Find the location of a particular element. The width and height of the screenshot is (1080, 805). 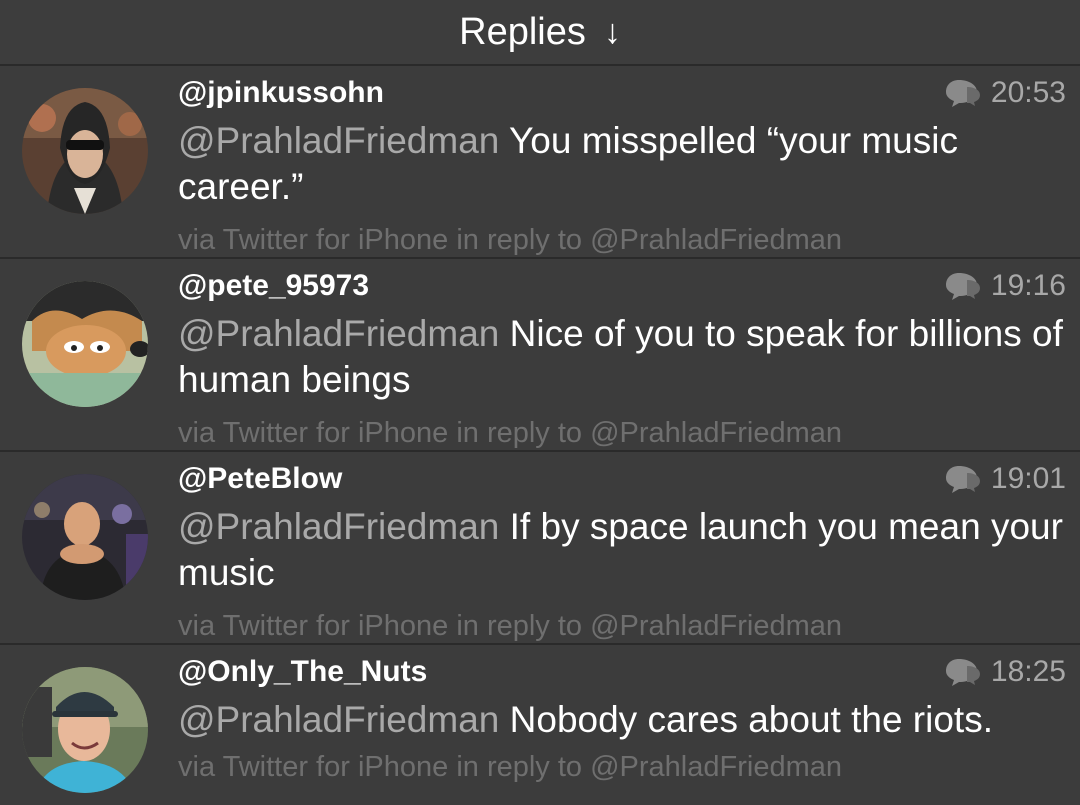

timestamp: 19:16 is located at coordinates (1005, 286).